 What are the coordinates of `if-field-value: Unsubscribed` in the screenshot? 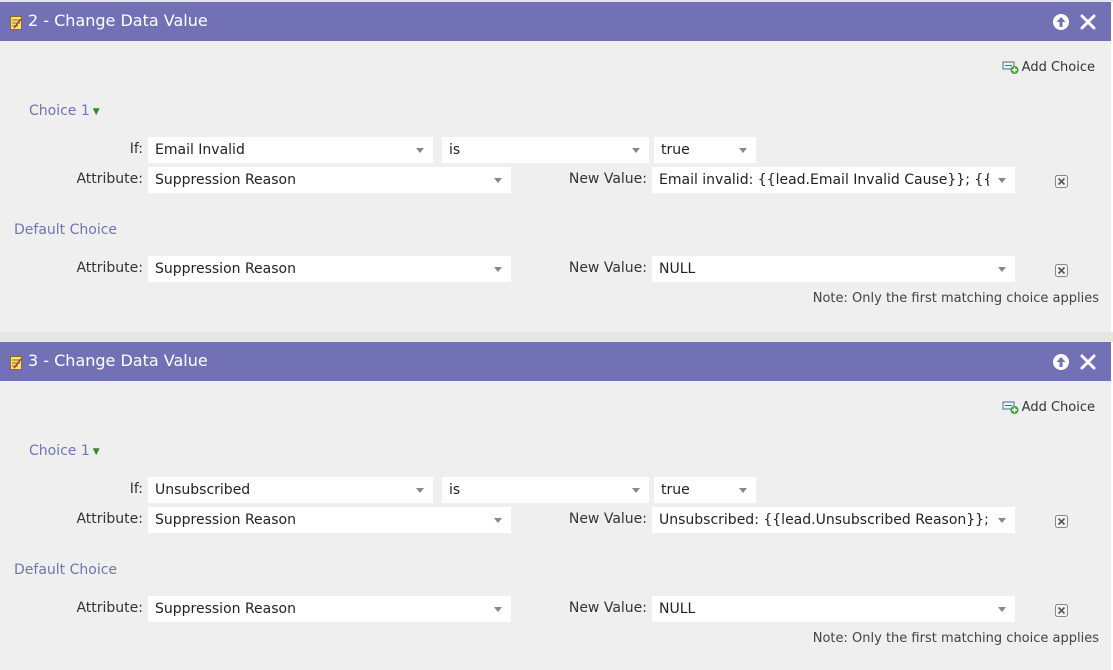 It's located at (203, 490).